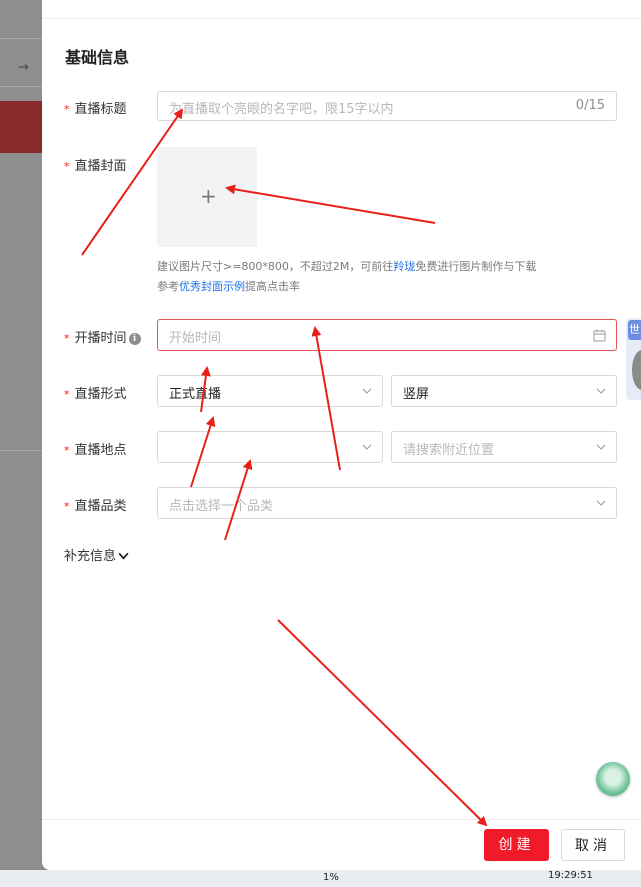 The height and width of the screenshot is (887, 641). I want to click on cancel-button: 取消, so click(593, 845).